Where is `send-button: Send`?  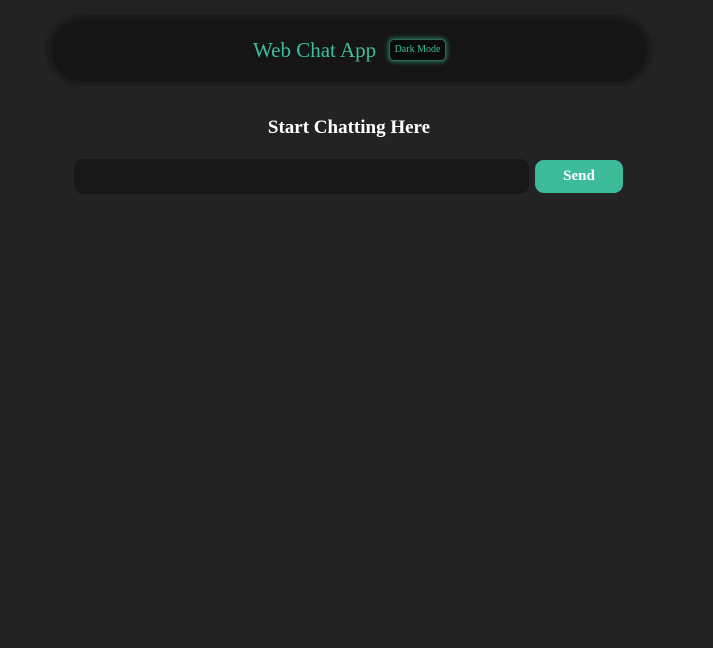
send-button: Send is located at coordinates (579, 176).